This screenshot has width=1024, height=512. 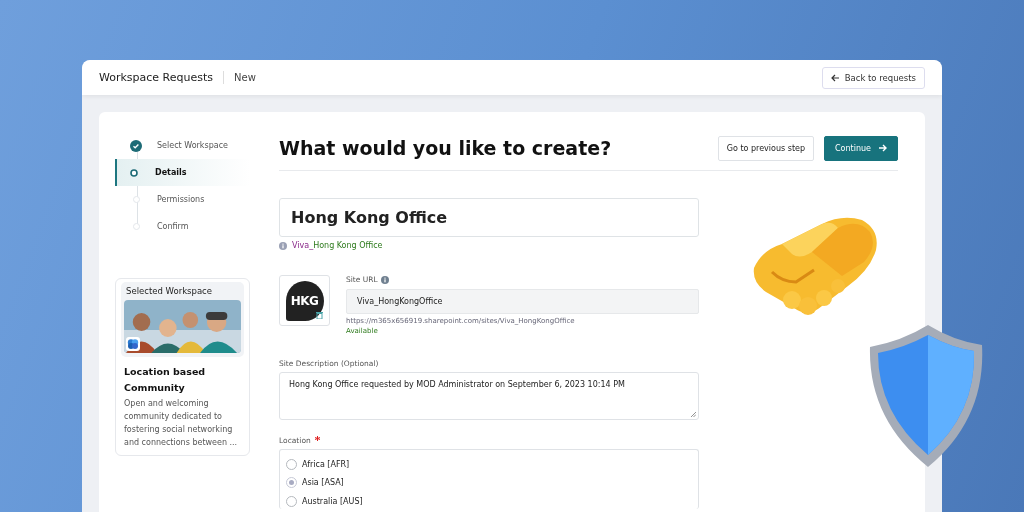 What do you see at coordinates (182, 226) in the screenshot?
I see `step-item: Confirm` at bounding box center [182, 226].